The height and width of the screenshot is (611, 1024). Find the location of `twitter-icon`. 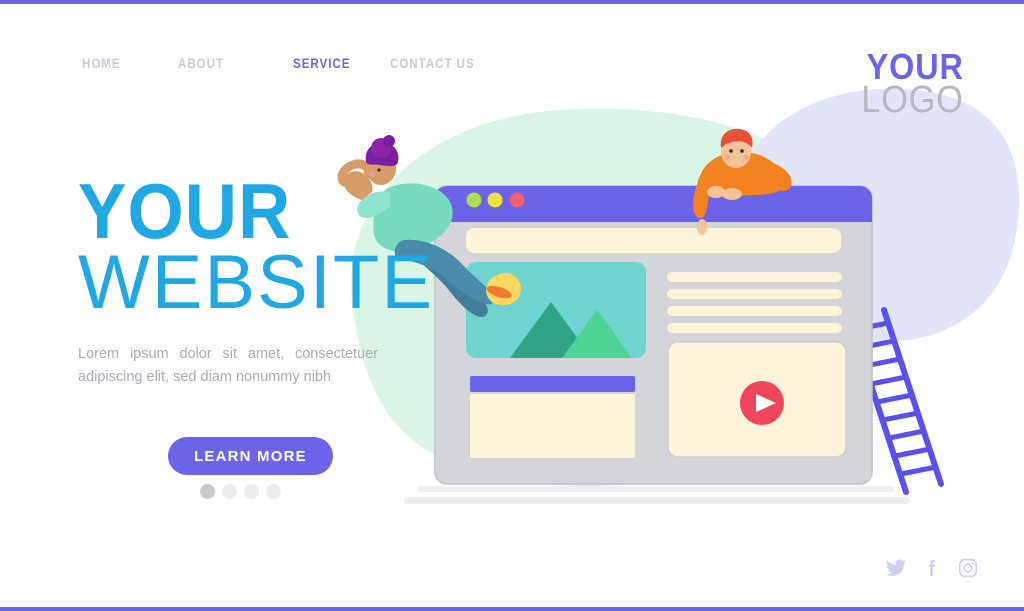

twitter-icon is located at coordinates (896, 568).